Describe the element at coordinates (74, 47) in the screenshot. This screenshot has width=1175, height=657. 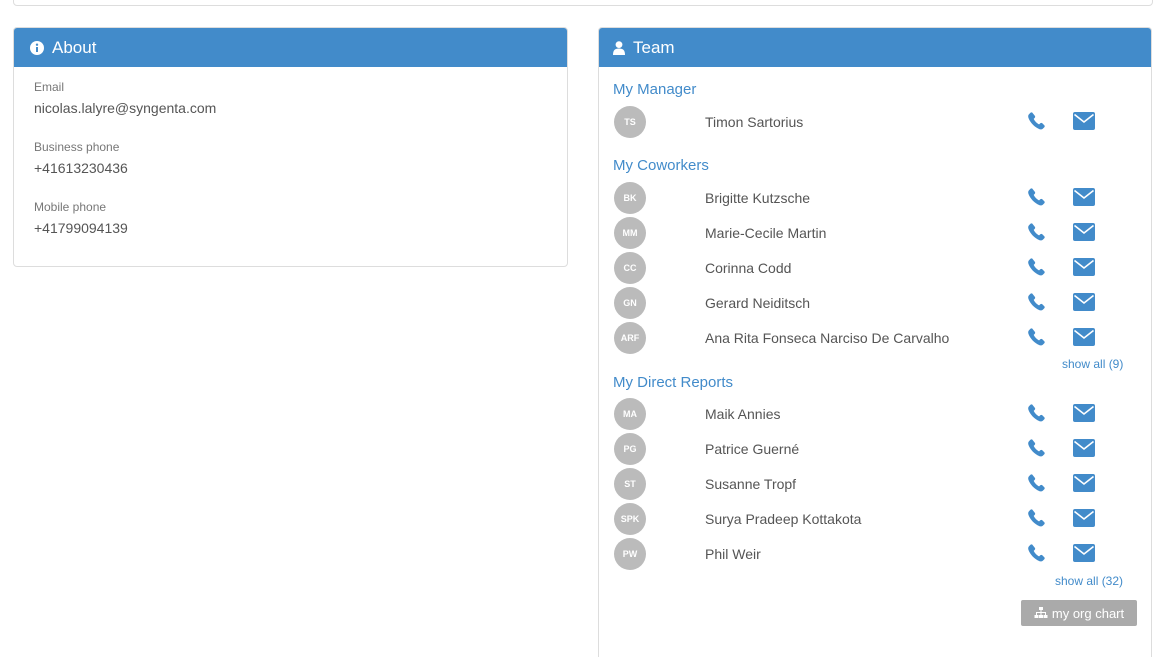
I see `about-title: About` at that location.